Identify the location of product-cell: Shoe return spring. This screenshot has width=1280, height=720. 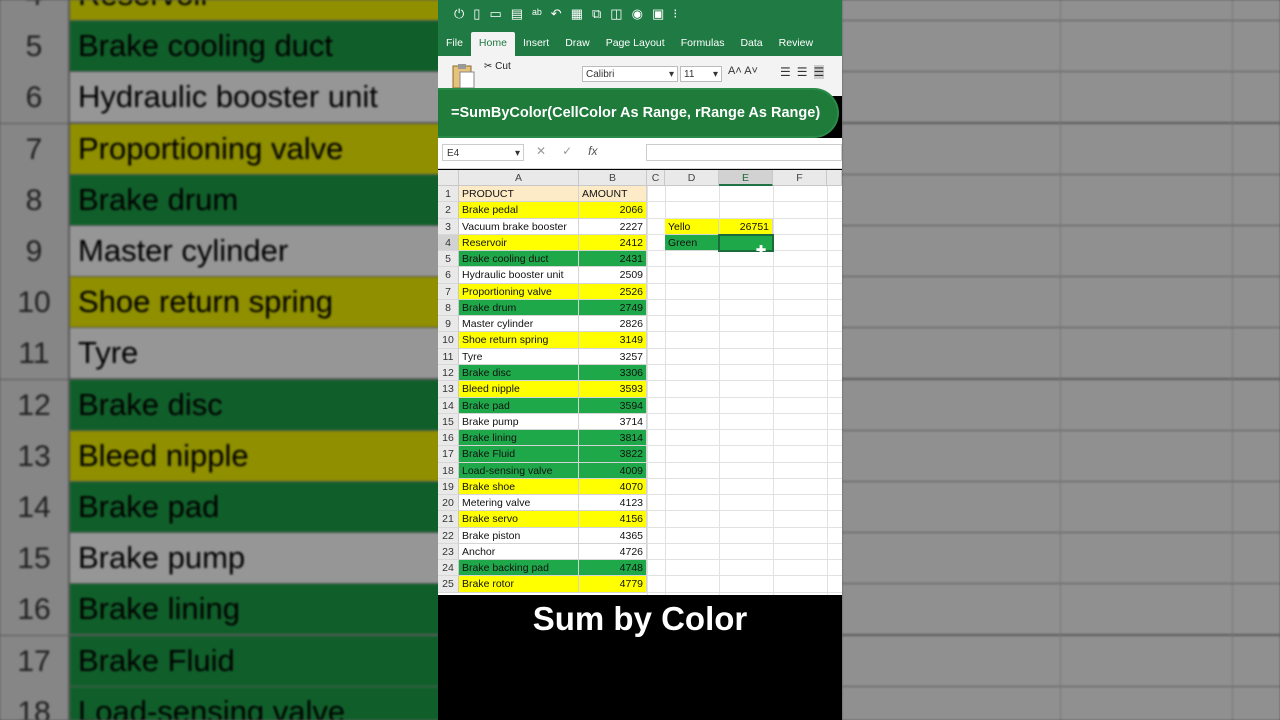
(519, 340).